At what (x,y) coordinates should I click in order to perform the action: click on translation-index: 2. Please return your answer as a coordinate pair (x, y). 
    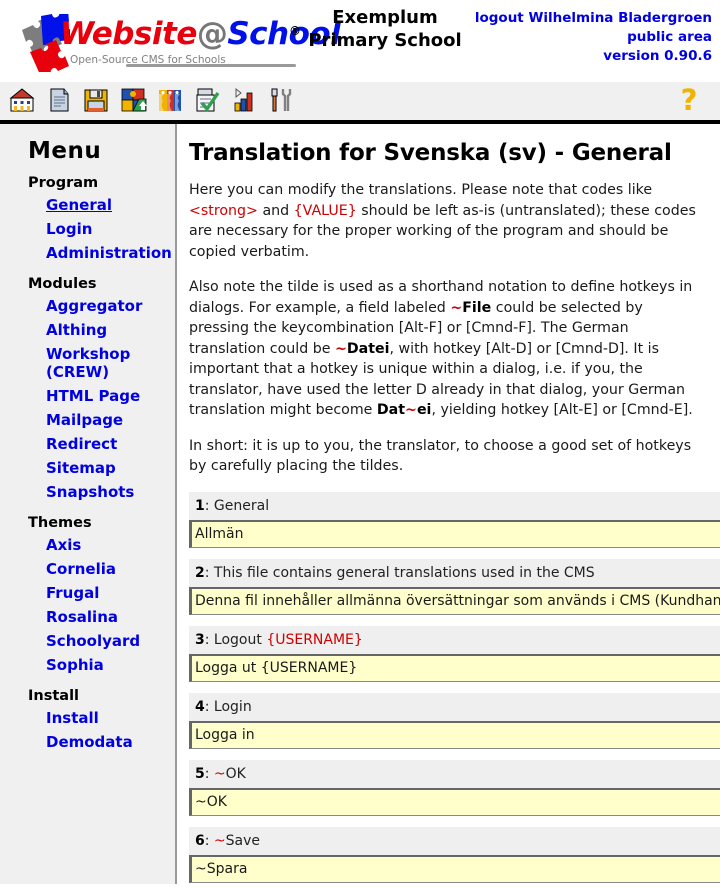
    Looking at the image, I should click on (200, 572).